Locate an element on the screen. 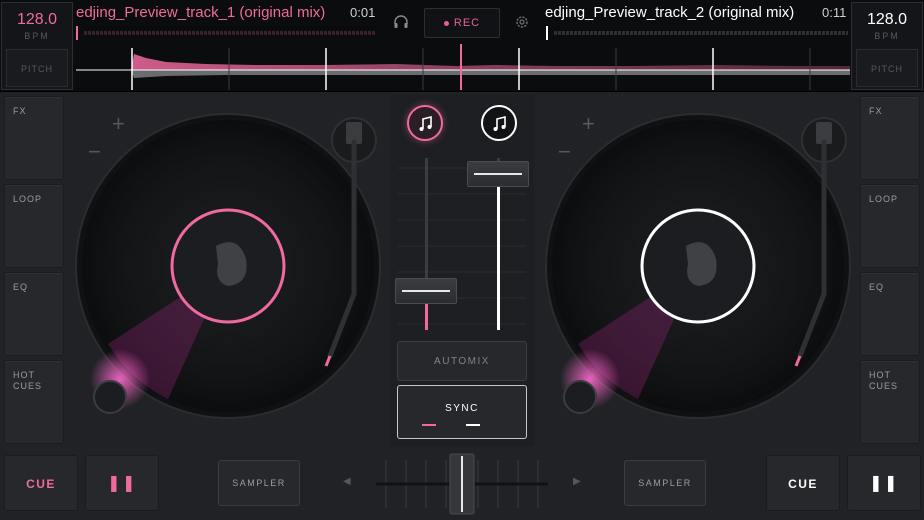  track-time-left: 0:01 is located at coordinates (363, 12).